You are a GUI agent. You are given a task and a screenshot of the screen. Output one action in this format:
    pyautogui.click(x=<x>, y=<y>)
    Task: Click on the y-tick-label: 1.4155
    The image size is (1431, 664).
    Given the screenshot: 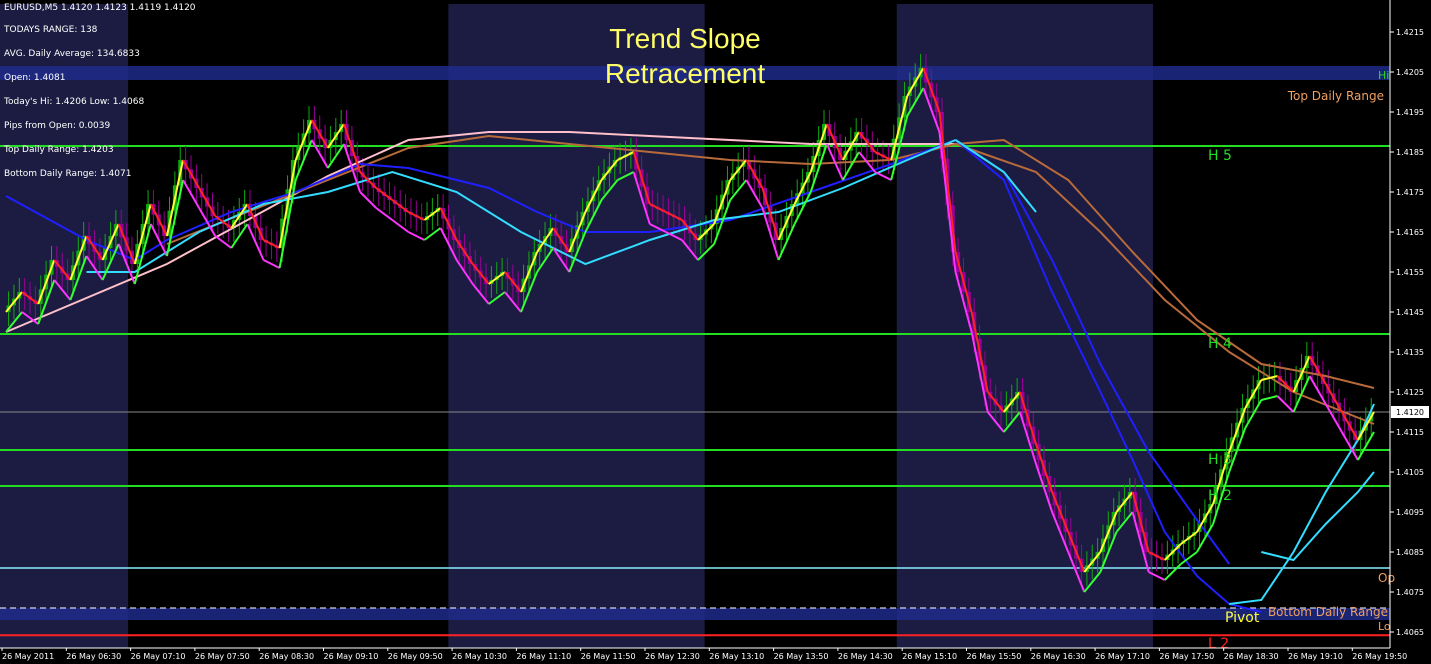 What is the action you would take?
    pyautogui.click(x=1410, y=272)
    